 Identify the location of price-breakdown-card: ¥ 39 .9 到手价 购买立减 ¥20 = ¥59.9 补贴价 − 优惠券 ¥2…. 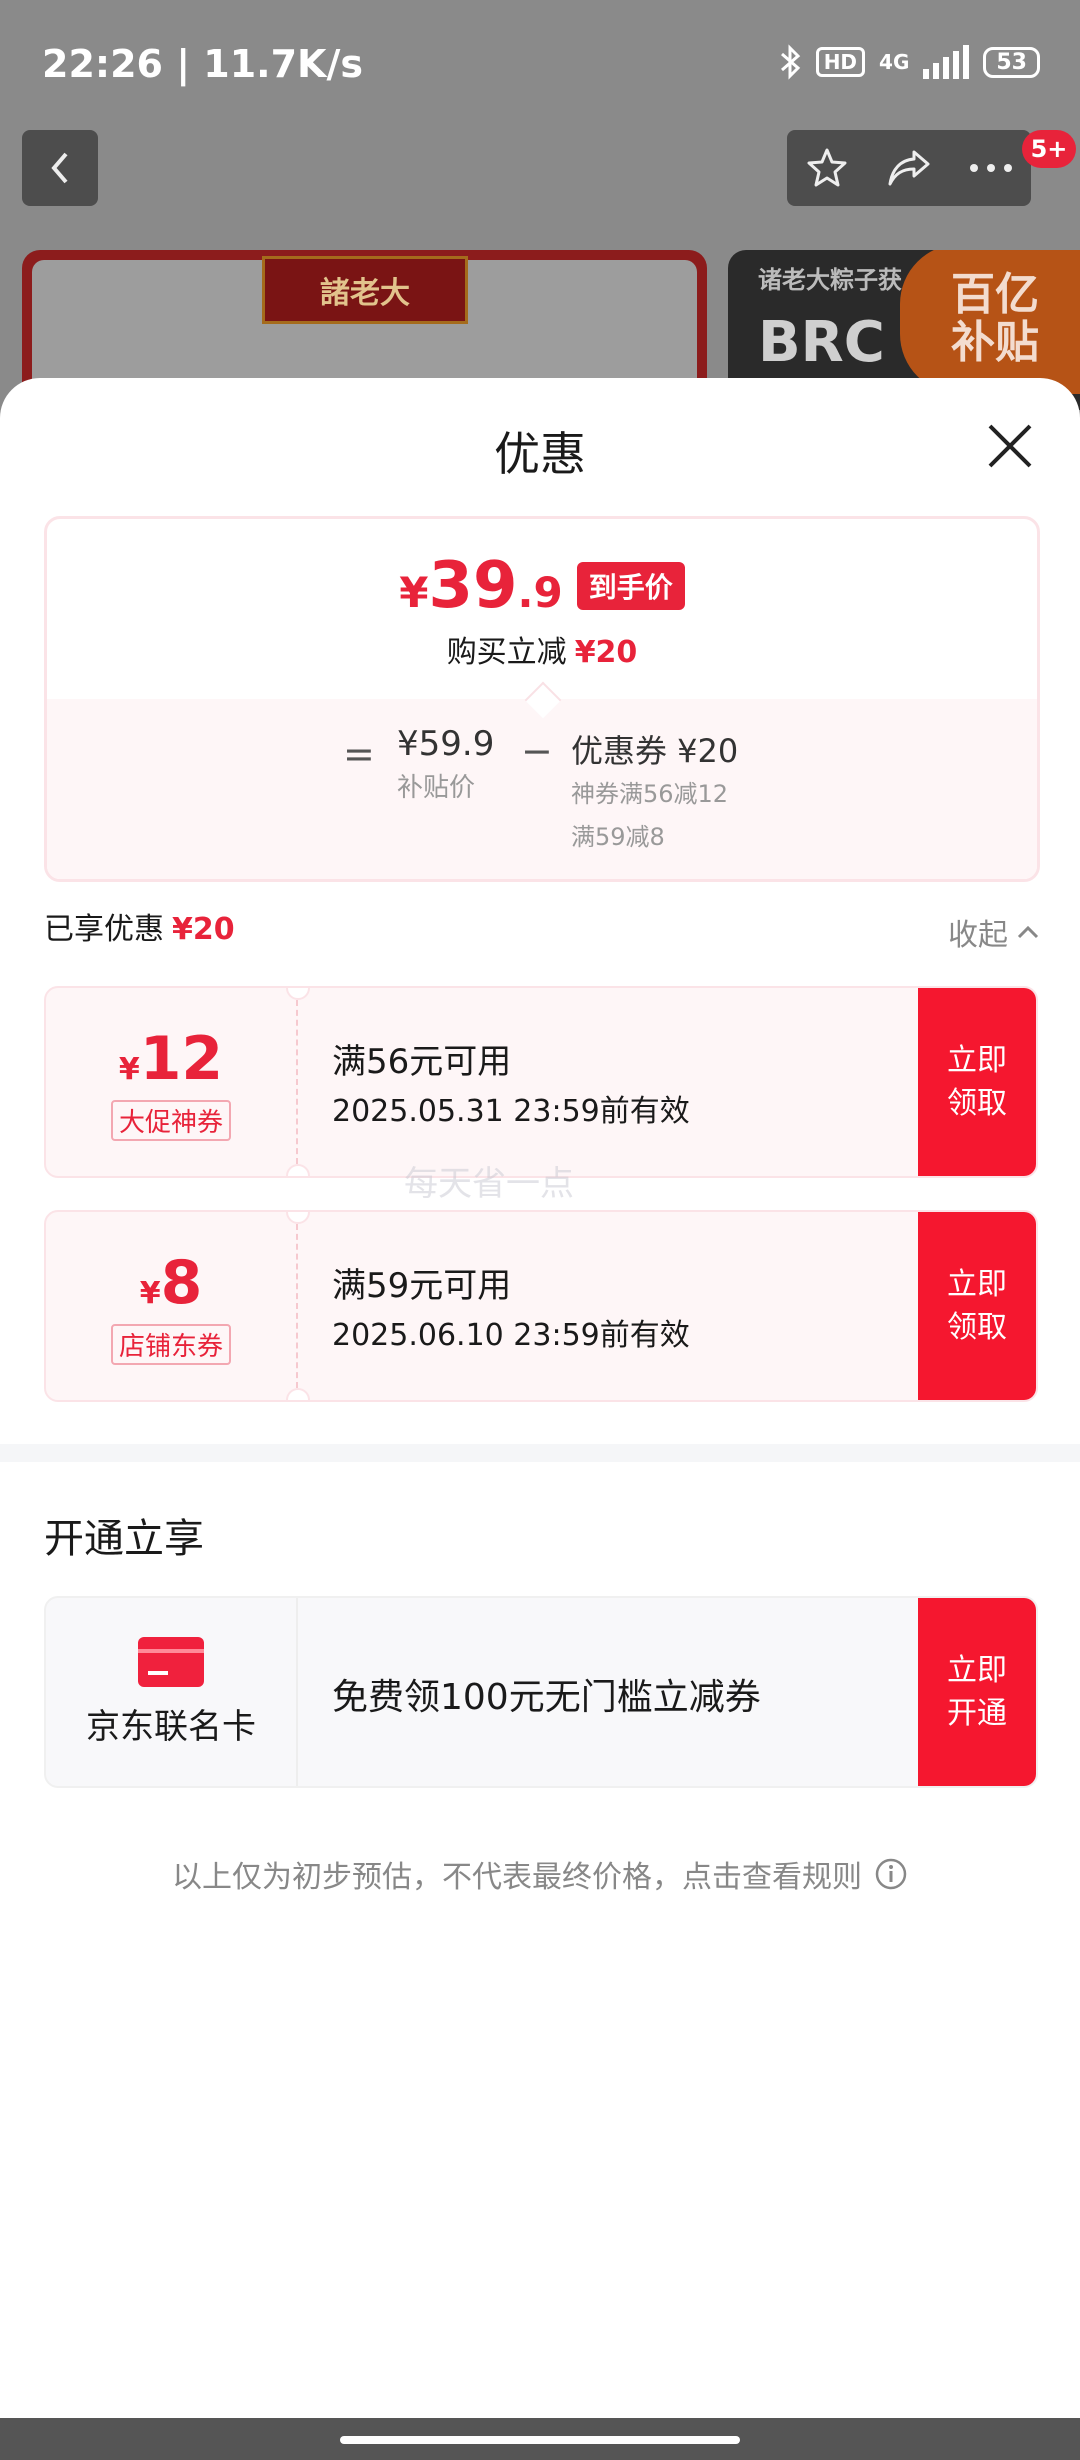
(542, 699).